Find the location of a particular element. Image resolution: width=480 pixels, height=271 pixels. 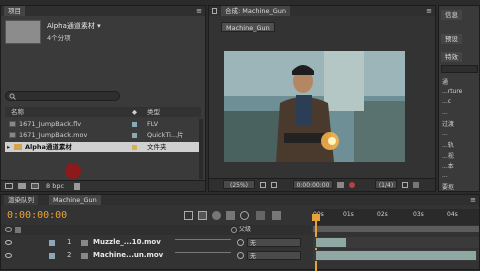

brainstorm-icon is located at coordinates (276, 215).